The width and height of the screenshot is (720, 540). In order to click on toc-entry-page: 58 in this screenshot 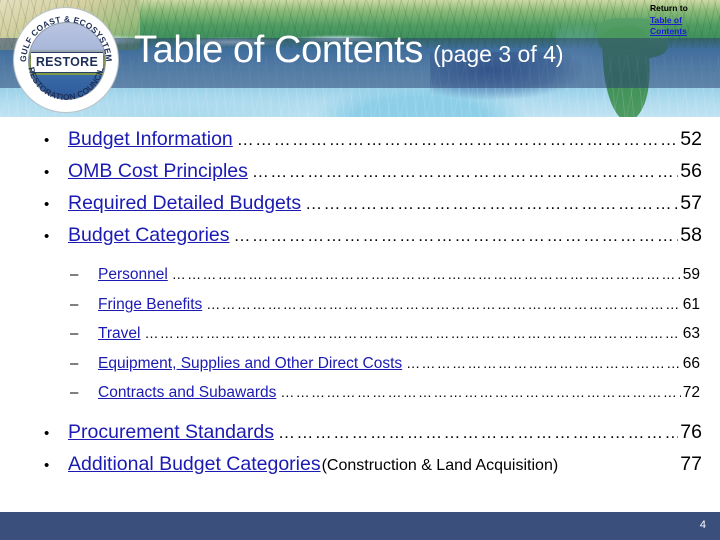, I will do `click(691, 235)`.